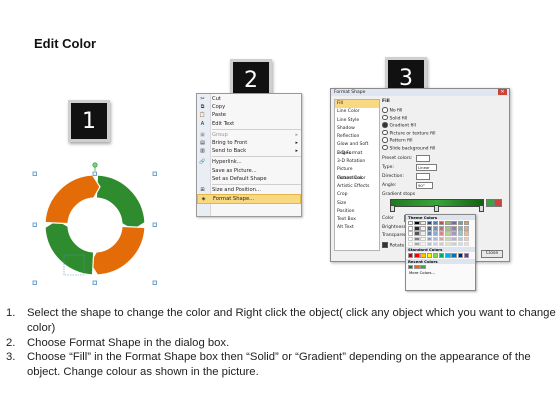  Describe the element at coordinates (423, 158) in the screenshot. I see `preset-colors-dropdown` at that location.